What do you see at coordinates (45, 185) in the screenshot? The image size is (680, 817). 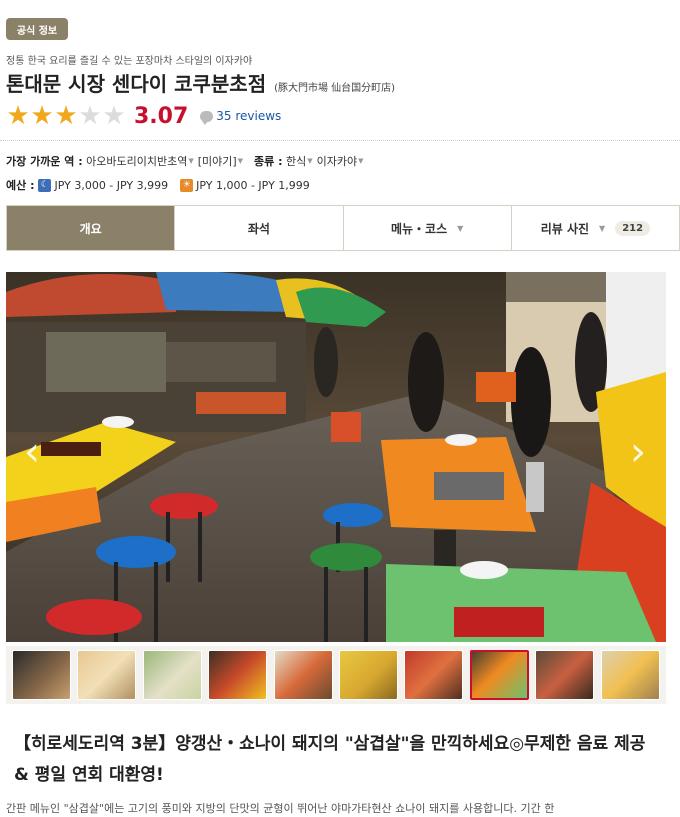 I see `moon-icon: ☾` at bounding box center [45, 185].